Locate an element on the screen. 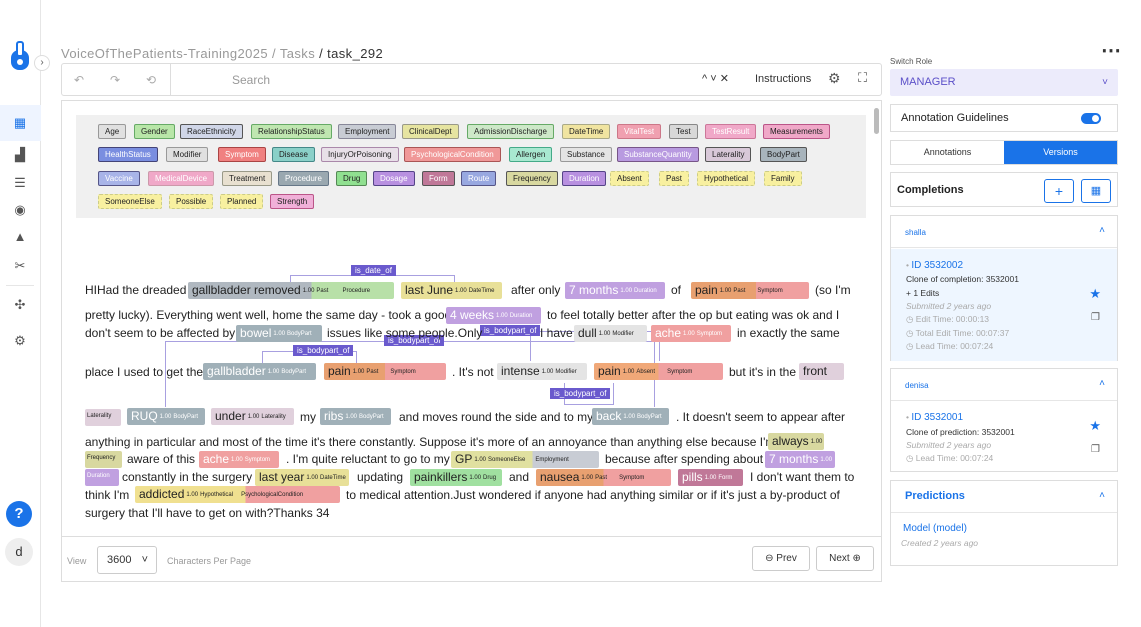 Image resolution: width=1141 pixels, height=627 pixels. label-chip: Vaccine is located at coordinates (119, 178).